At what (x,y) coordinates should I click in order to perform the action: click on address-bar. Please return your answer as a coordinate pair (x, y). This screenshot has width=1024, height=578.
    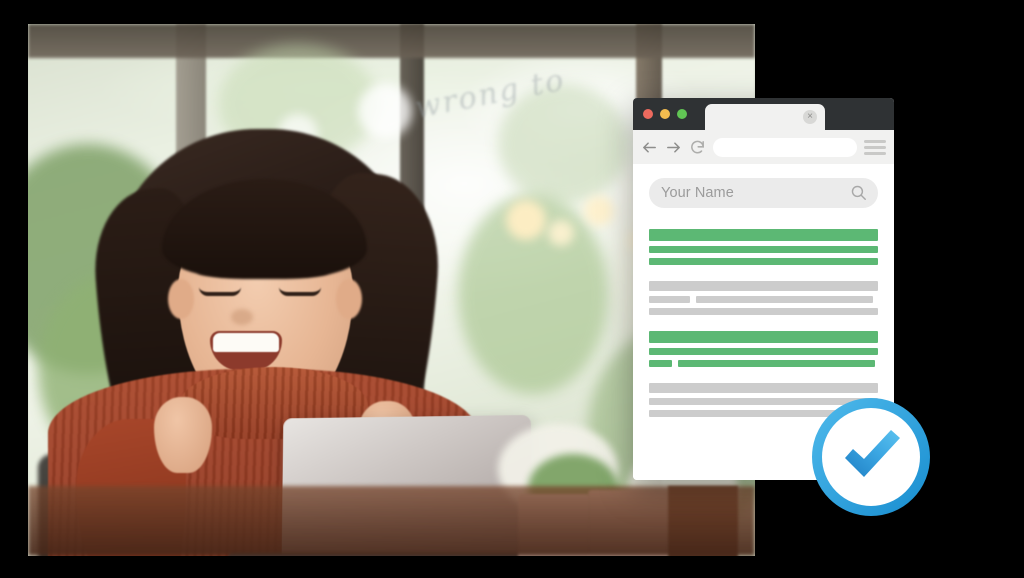
    Looking at the image, I should click on (785, 147).